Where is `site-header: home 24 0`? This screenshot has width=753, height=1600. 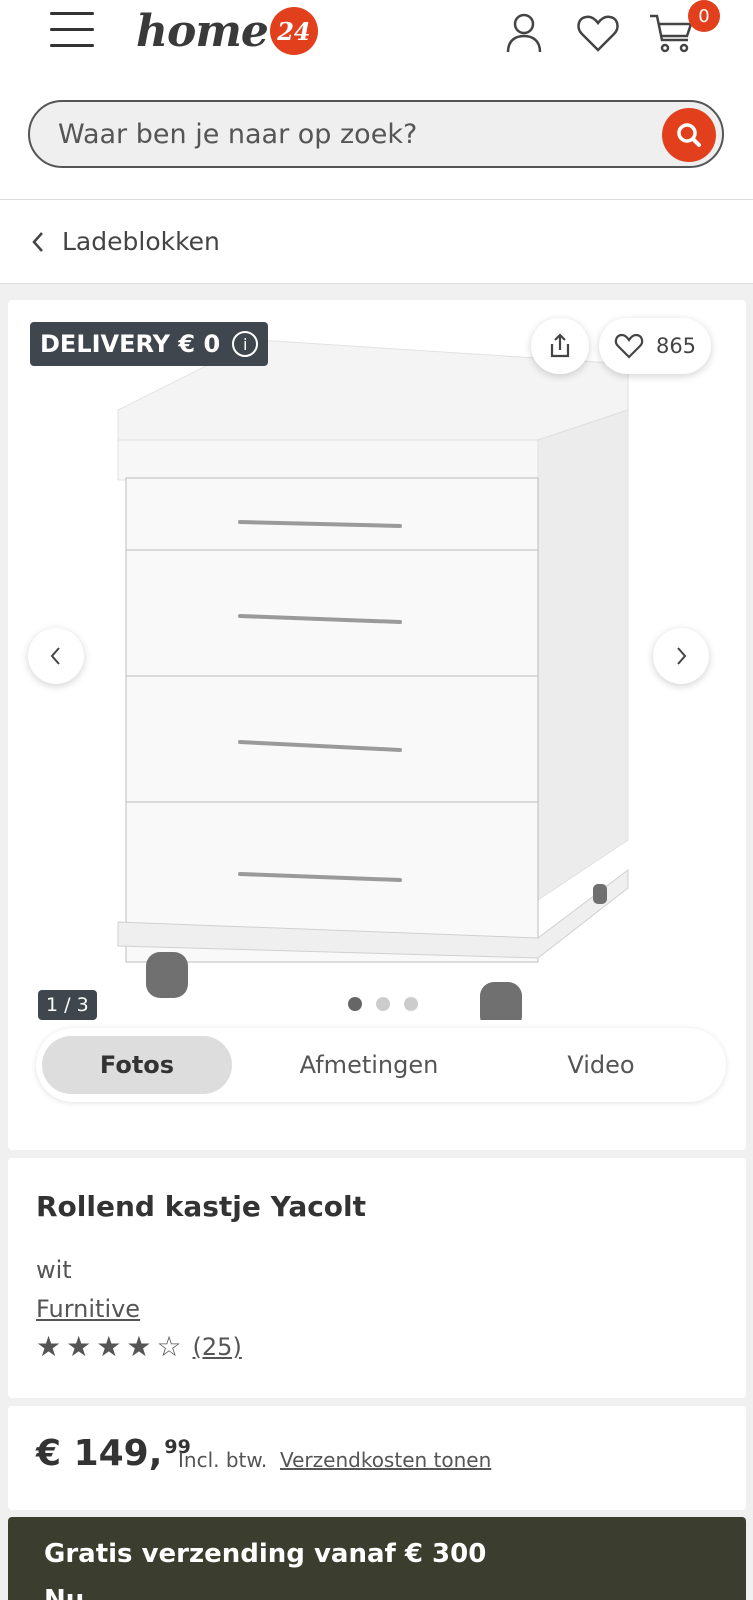 site-header: home 24 0 is located at coordinates (376, 100).